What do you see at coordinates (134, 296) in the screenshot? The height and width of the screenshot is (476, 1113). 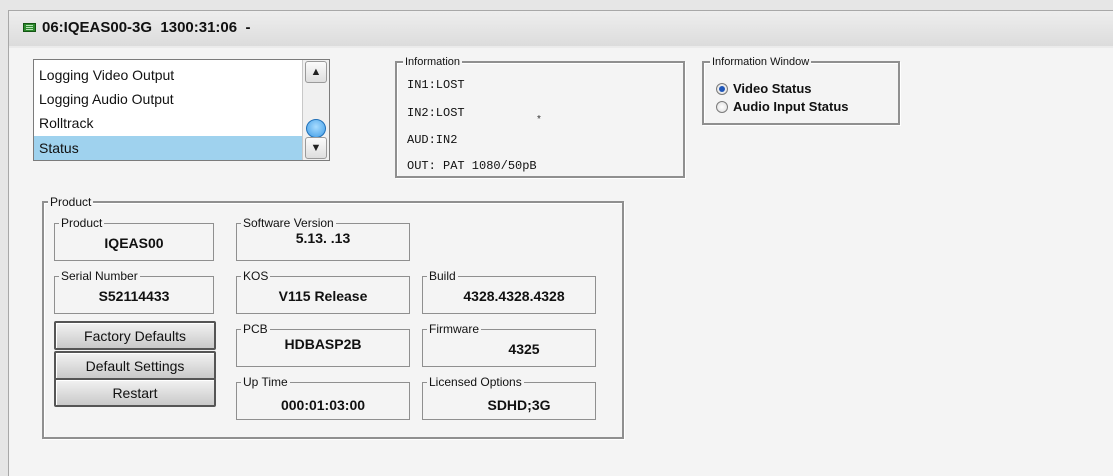 I see `serial-number-value: S52114433` at bounding box center [134, 296].